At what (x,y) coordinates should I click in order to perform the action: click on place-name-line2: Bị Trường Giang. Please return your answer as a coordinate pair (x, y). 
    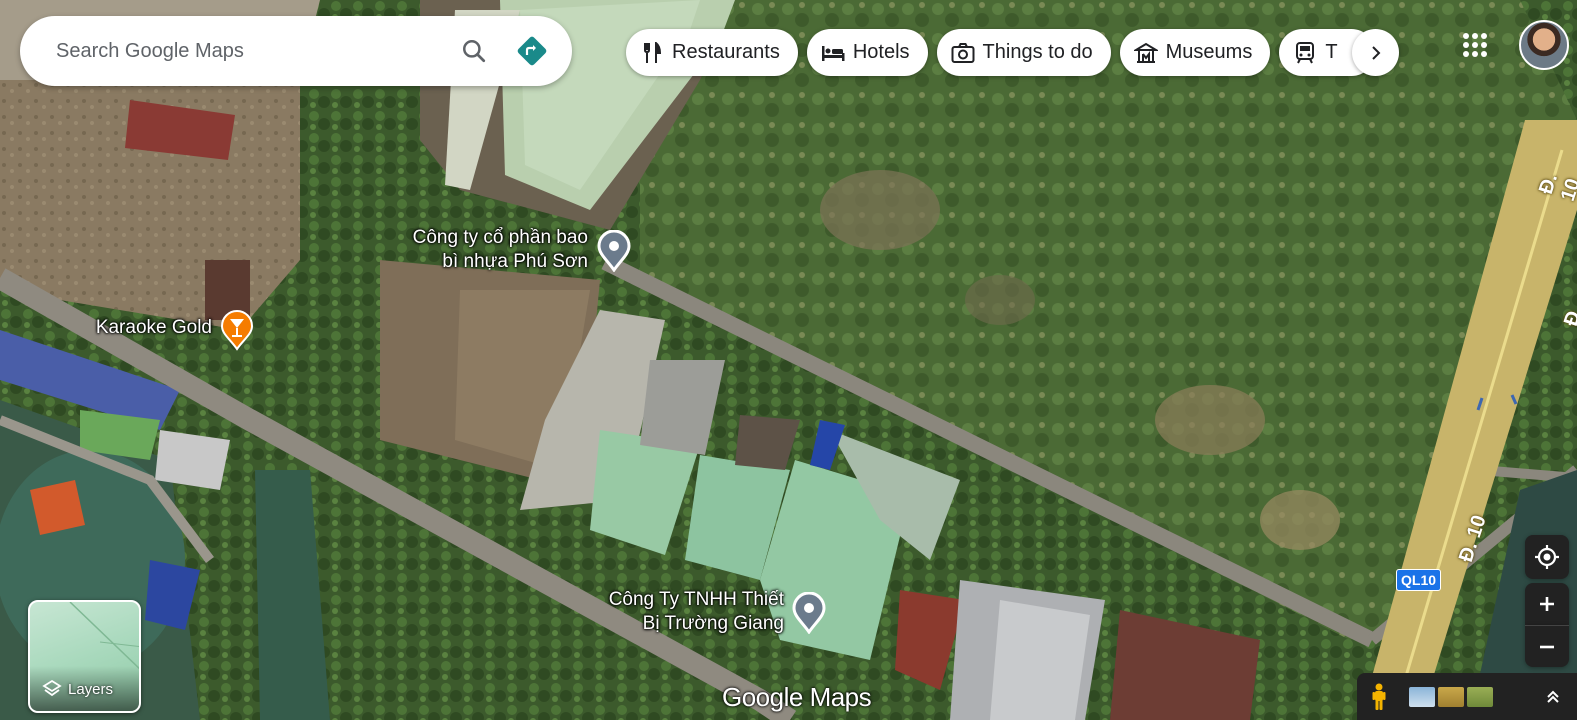
    Looking at the image, I should click on (713, 623).